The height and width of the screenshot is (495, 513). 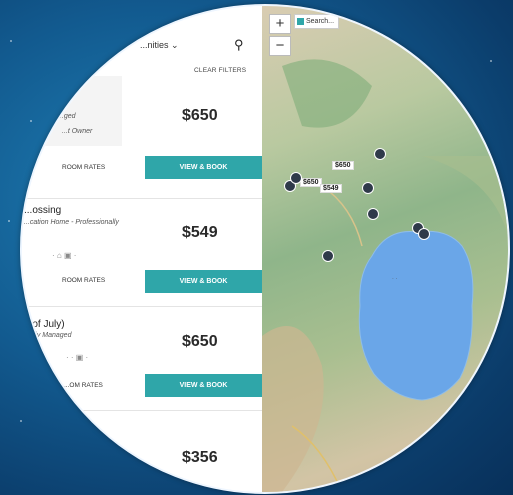 I want to click on listing-price: $549, so click(x=200, y=232).